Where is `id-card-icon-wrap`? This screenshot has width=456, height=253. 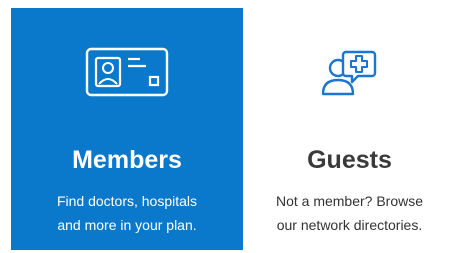 id-card-icon-wrap is located at coordinates (127, 72).